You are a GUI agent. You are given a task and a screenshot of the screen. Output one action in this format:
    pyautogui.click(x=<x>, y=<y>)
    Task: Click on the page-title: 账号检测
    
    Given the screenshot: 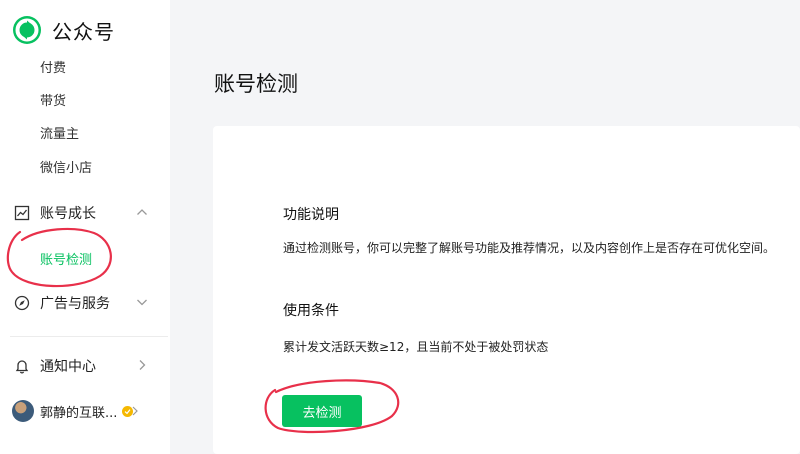 What is the action you would take?
    pyautogui.click(x=256, y=84)
    